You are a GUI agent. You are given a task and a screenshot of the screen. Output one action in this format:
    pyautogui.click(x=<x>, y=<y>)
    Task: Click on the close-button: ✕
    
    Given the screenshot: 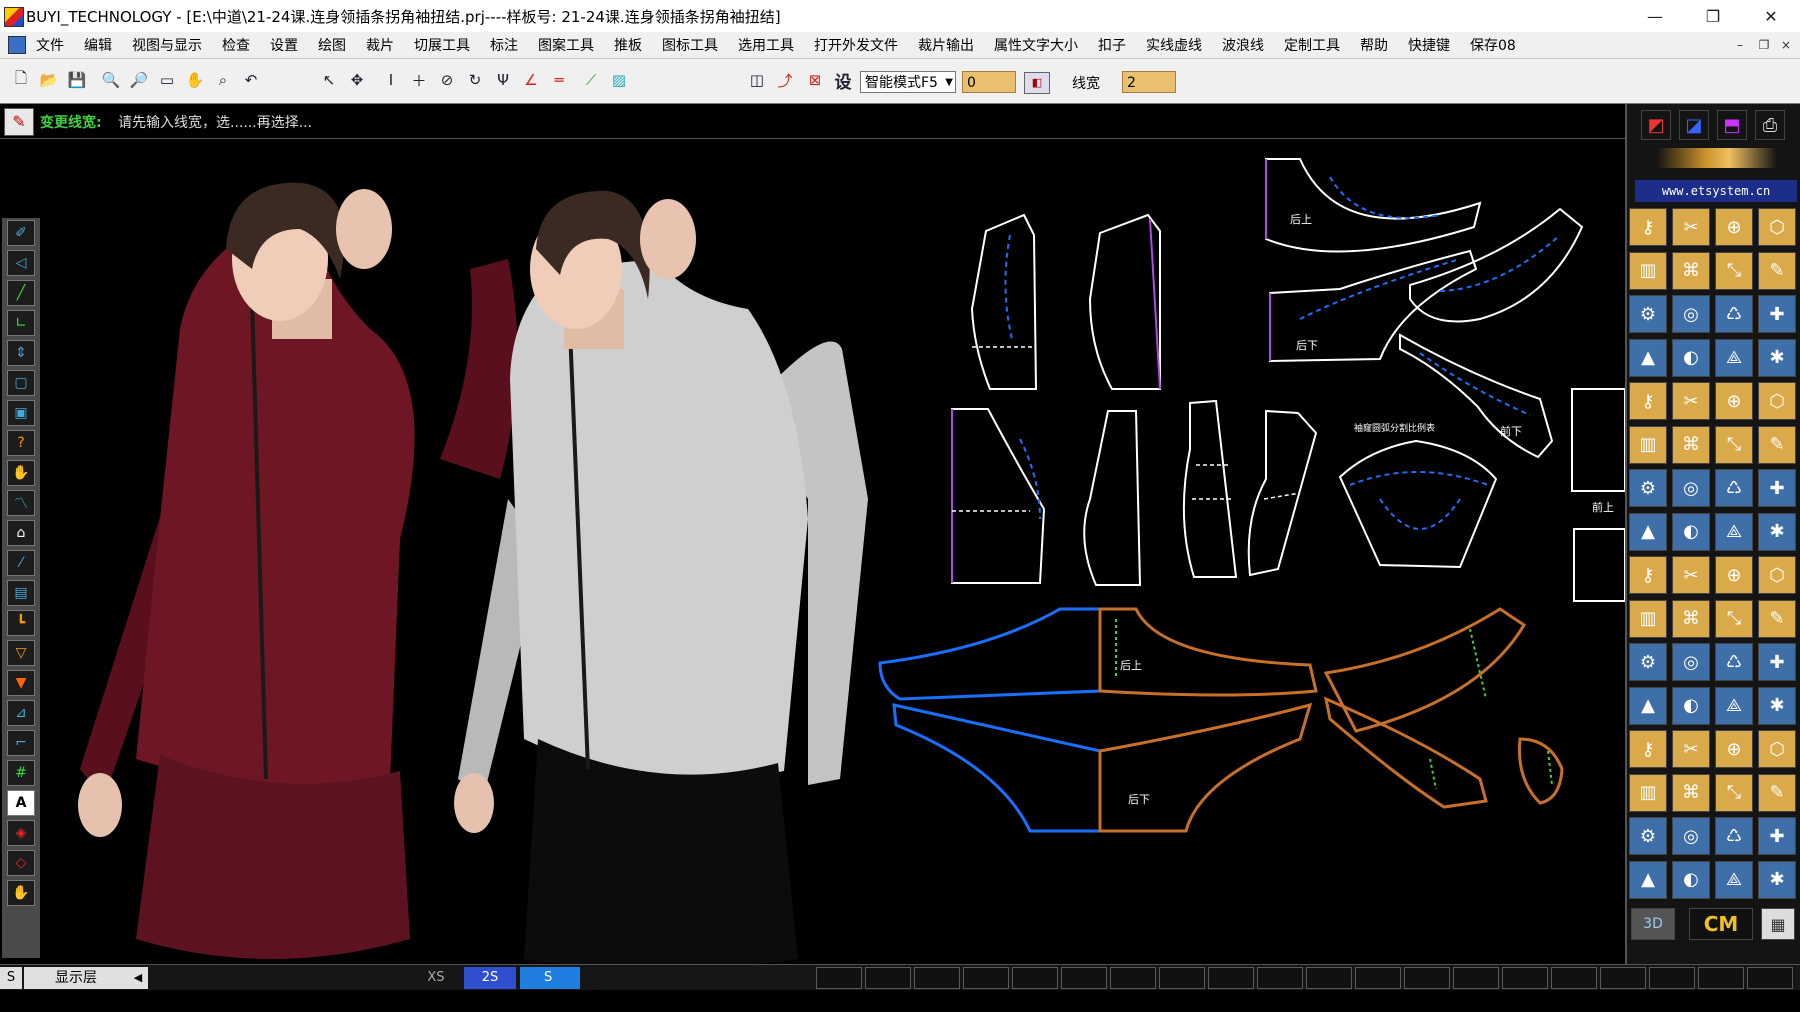 What is the action you would take?
    pyautogui.click(x=1771, y=16)
    